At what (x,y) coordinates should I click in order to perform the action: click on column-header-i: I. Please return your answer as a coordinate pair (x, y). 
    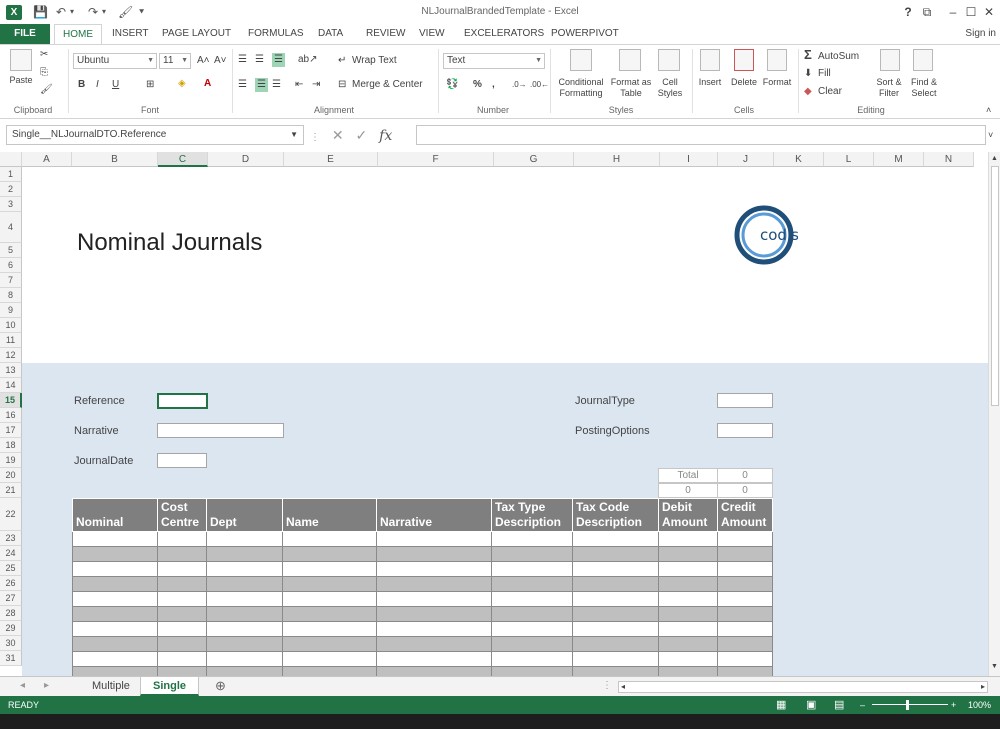
    Looking at the image, I should click on (689, 159).